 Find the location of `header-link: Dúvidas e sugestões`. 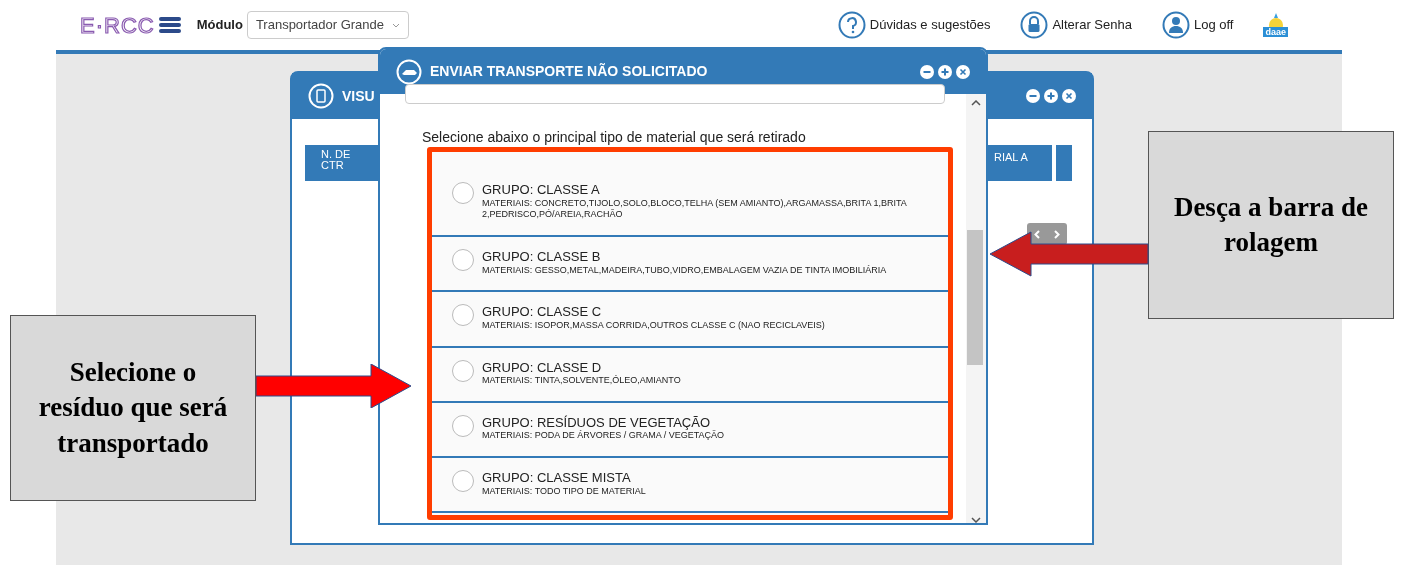

header-link: Dúvidas e sugestões is located at coordinates (914, 25).